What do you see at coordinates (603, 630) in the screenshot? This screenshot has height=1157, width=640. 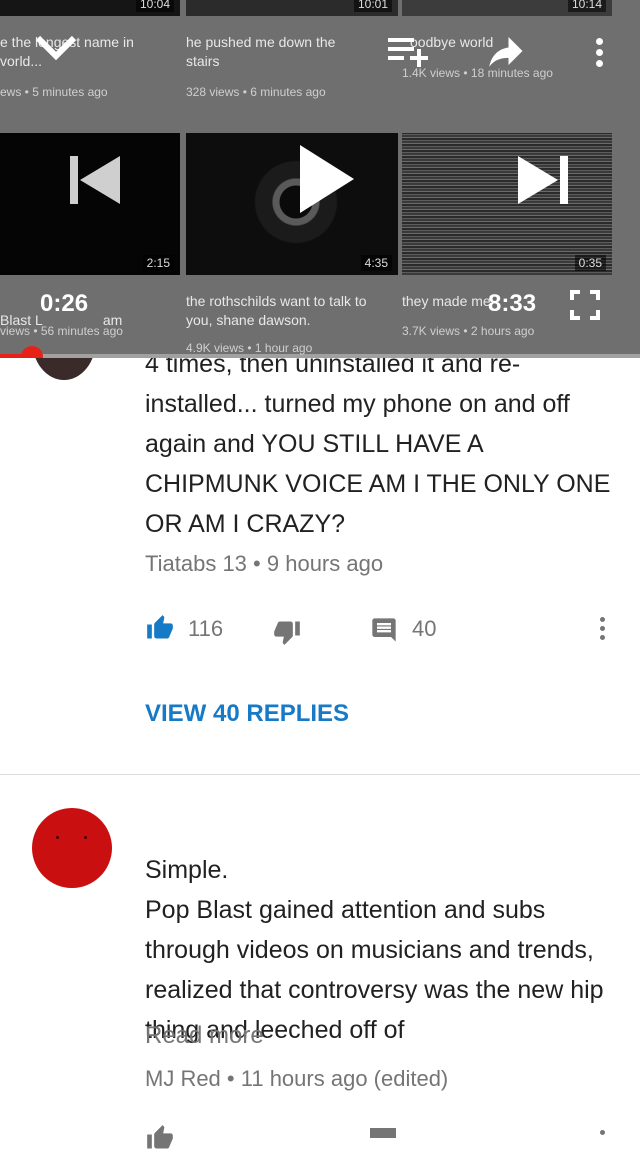 I see `comment-1-more-menu` at bounding box center [603, 630].